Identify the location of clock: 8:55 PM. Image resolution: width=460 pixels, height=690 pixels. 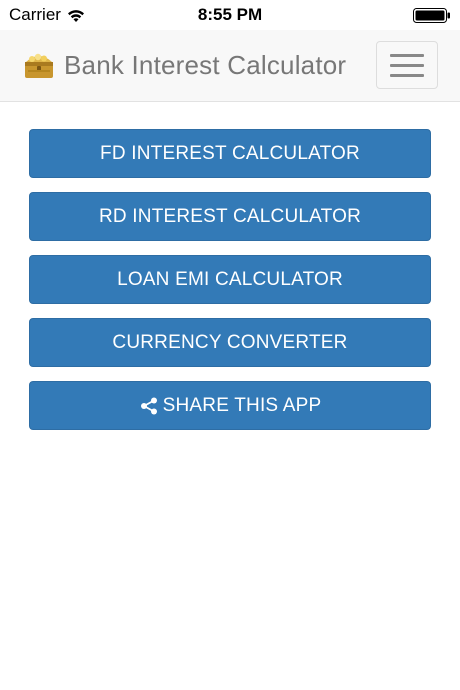
(230, 14).